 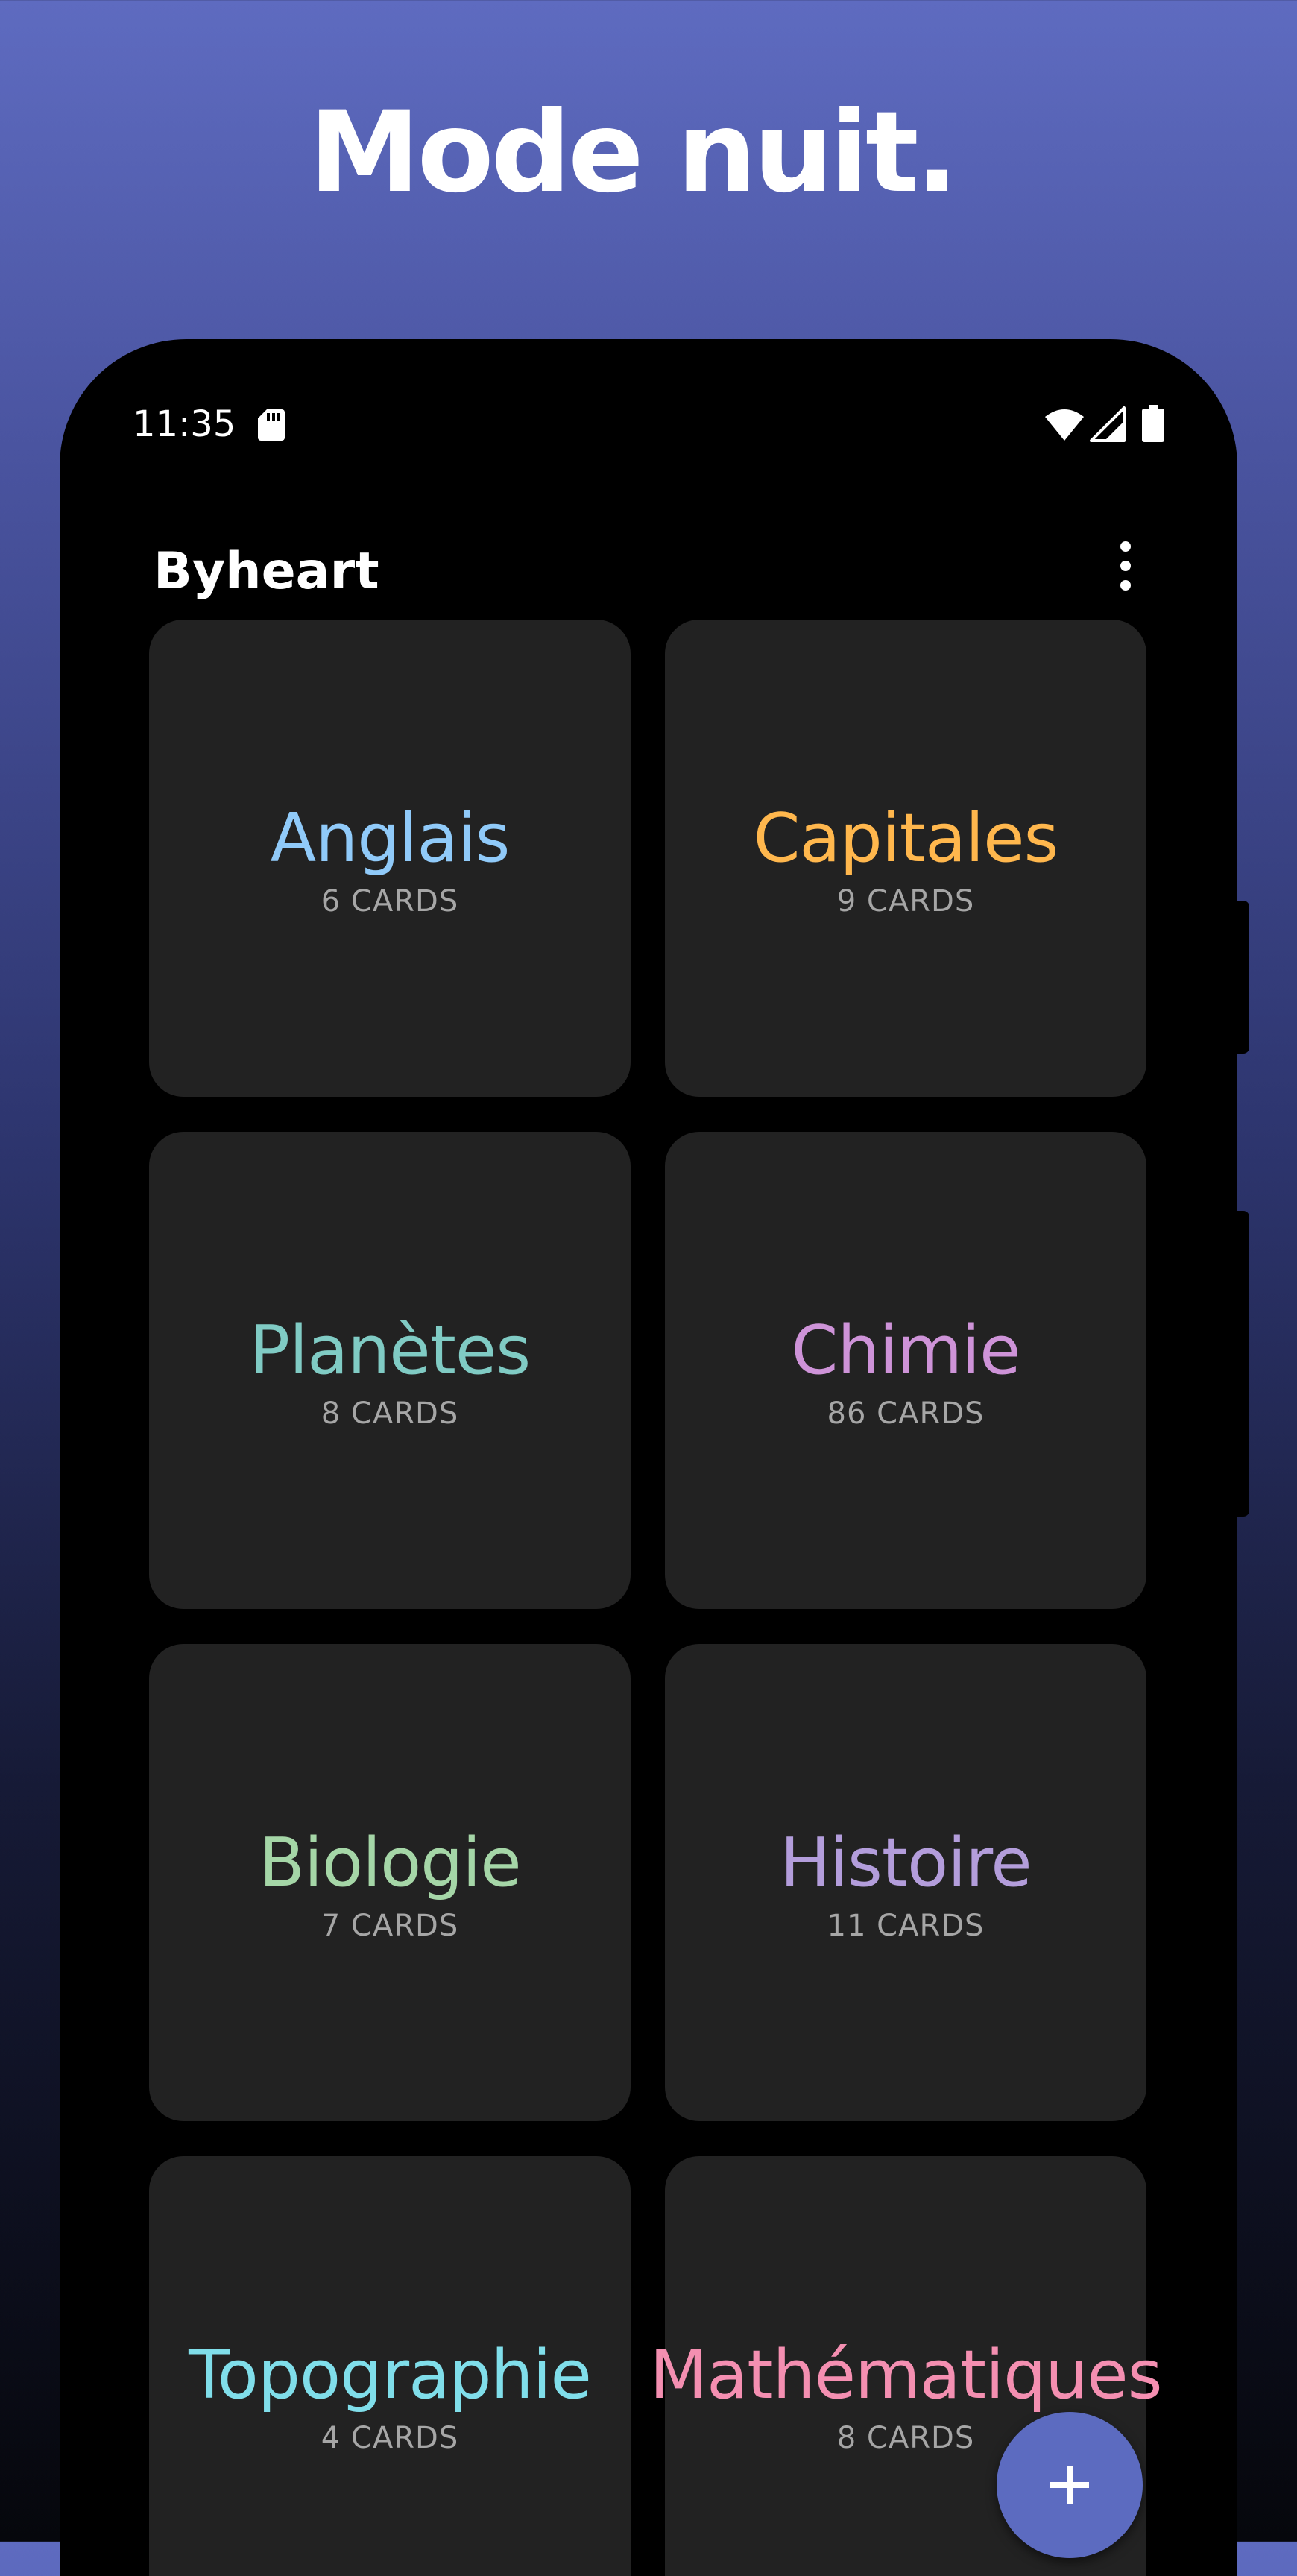 I want to click on deck-name: Biologie, so click(x=390, y=1863).